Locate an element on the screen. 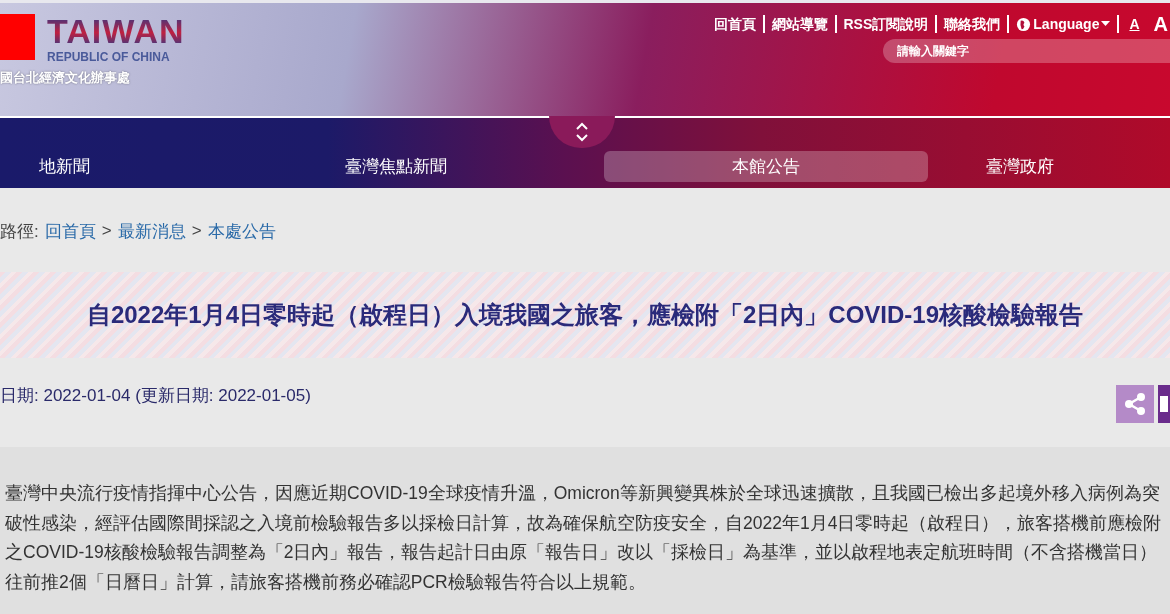 The image size is (1170, 614). article-title: 自2022年1月4日零時起（啟程日）入境我國之旅客，應檢附「2日內」COVID-19核酸檢驗報告 is located at coordinates (585, 315).